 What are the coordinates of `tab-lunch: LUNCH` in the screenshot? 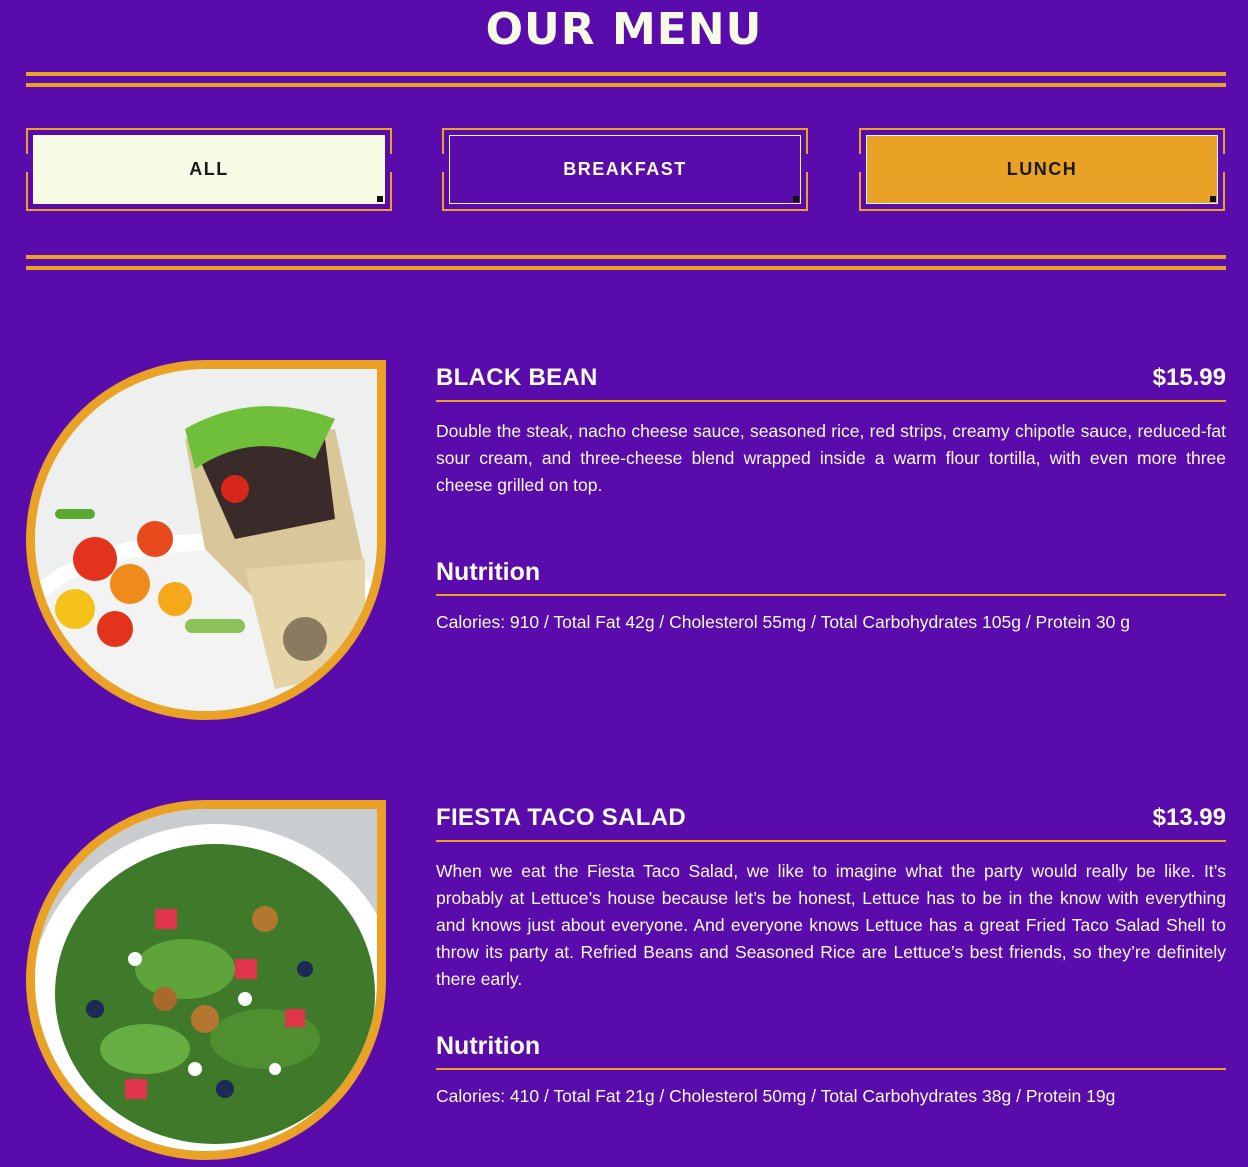 It's located at (1042, 169).